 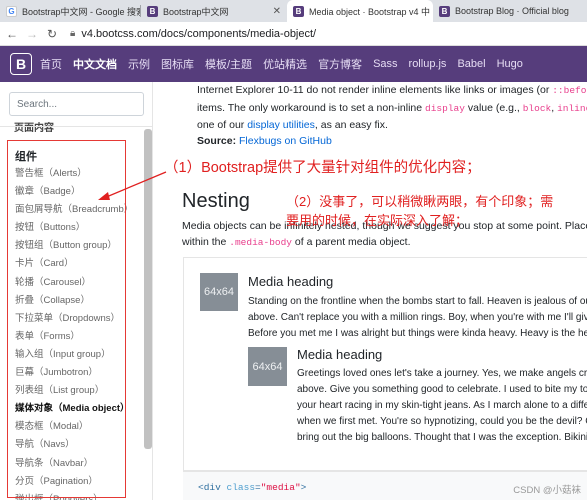 I want to click on browser-tab-3: B Bootstrap Blog · Official blog, so click(x=510, y=11).